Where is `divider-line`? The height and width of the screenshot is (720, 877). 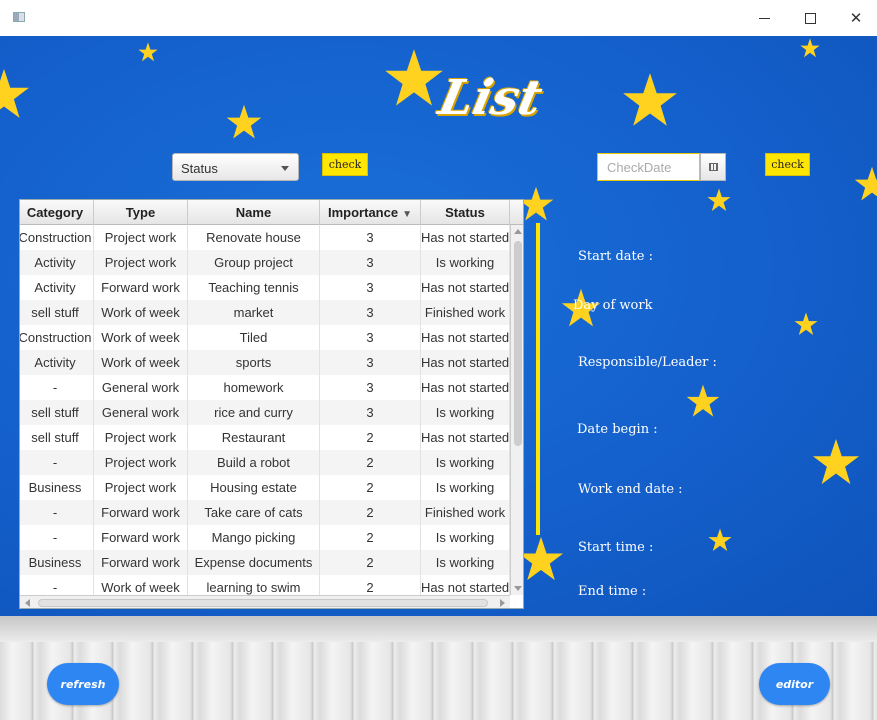 divider-line is located at coordinates (538, 379).